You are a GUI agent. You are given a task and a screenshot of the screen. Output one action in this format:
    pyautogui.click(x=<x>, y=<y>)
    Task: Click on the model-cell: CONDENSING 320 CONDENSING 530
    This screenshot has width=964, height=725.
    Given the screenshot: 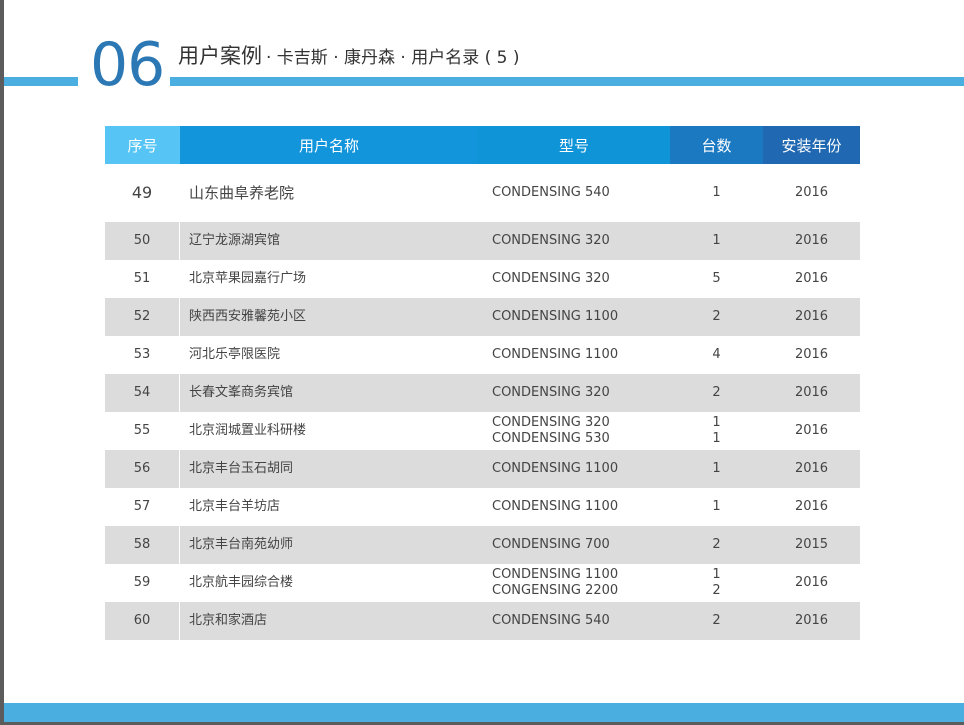 What is the action you would take?
    pyautogui.click(x=574, y=431)
    